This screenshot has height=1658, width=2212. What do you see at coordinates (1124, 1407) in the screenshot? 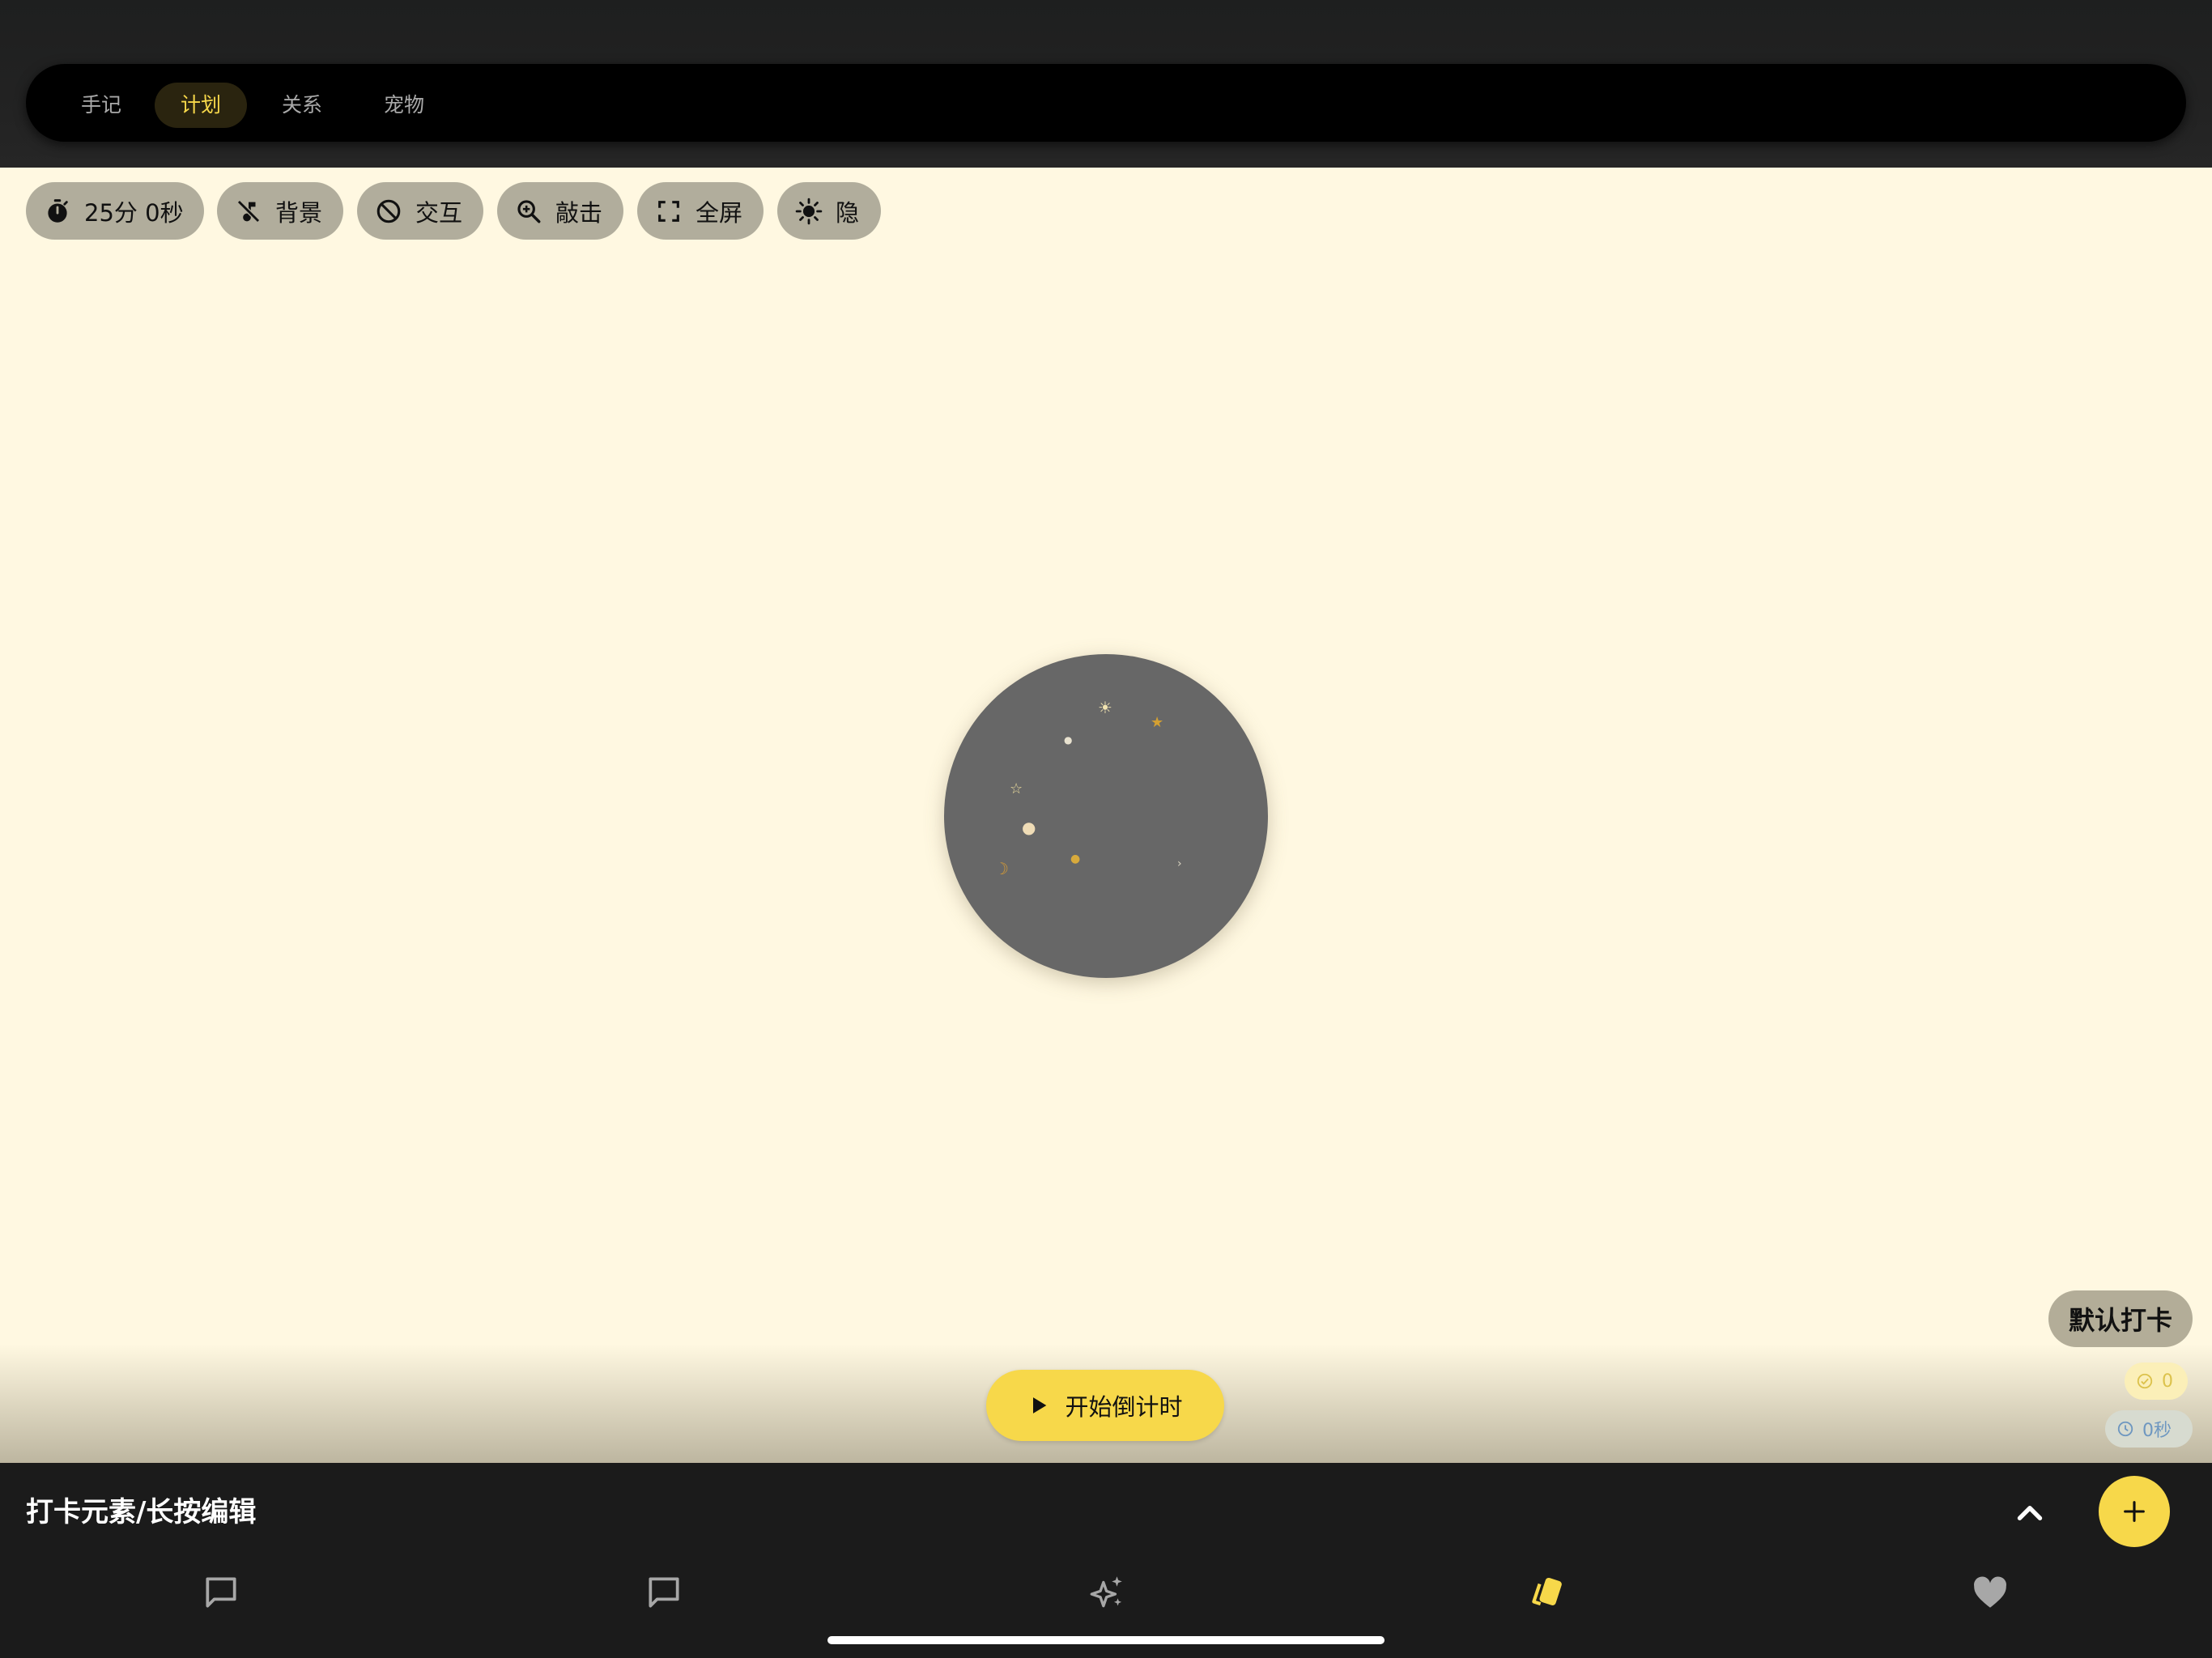
I see `start-countdown-label: 开始倒计时` at bounding box center [1124, 1407].